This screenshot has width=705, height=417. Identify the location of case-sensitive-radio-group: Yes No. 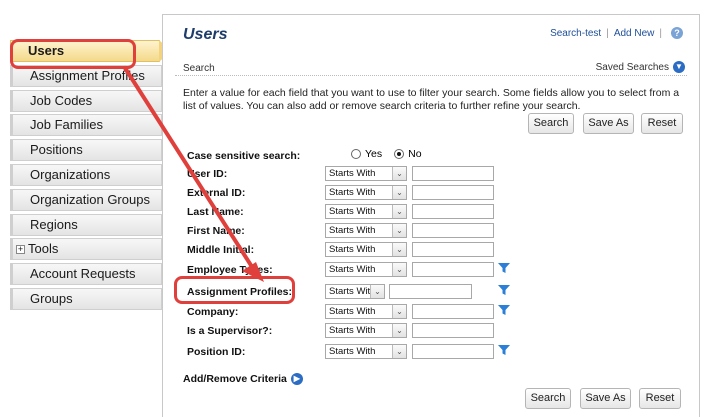
(386, 154).